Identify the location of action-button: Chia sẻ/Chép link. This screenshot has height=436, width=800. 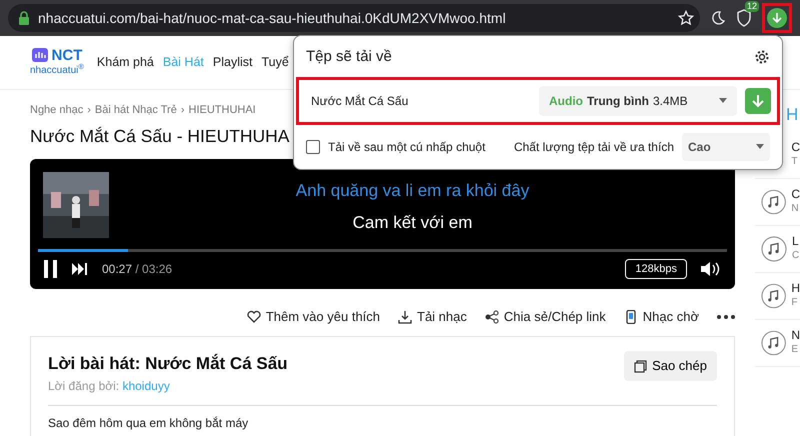
(545, 316).